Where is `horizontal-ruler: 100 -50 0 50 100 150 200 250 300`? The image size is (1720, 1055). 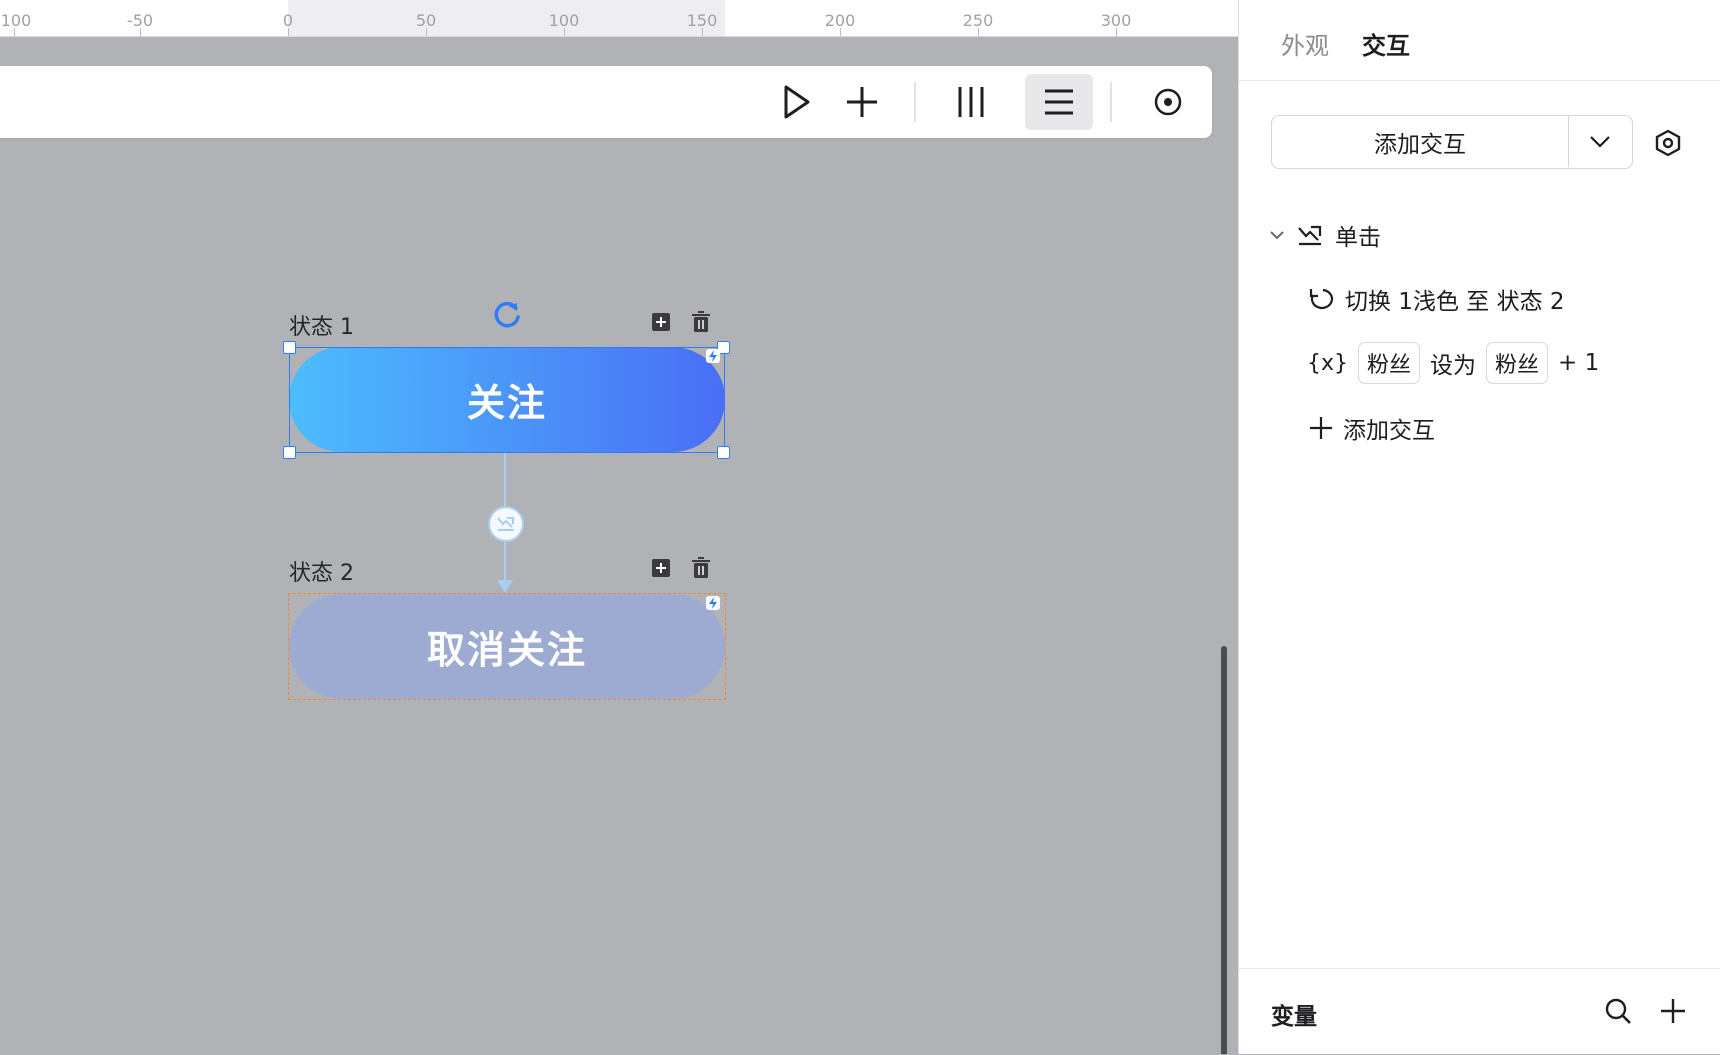 horizontal-ruler: 100 -50 0 50 100 150 200 250 300 is located at coordinates (619, 18).